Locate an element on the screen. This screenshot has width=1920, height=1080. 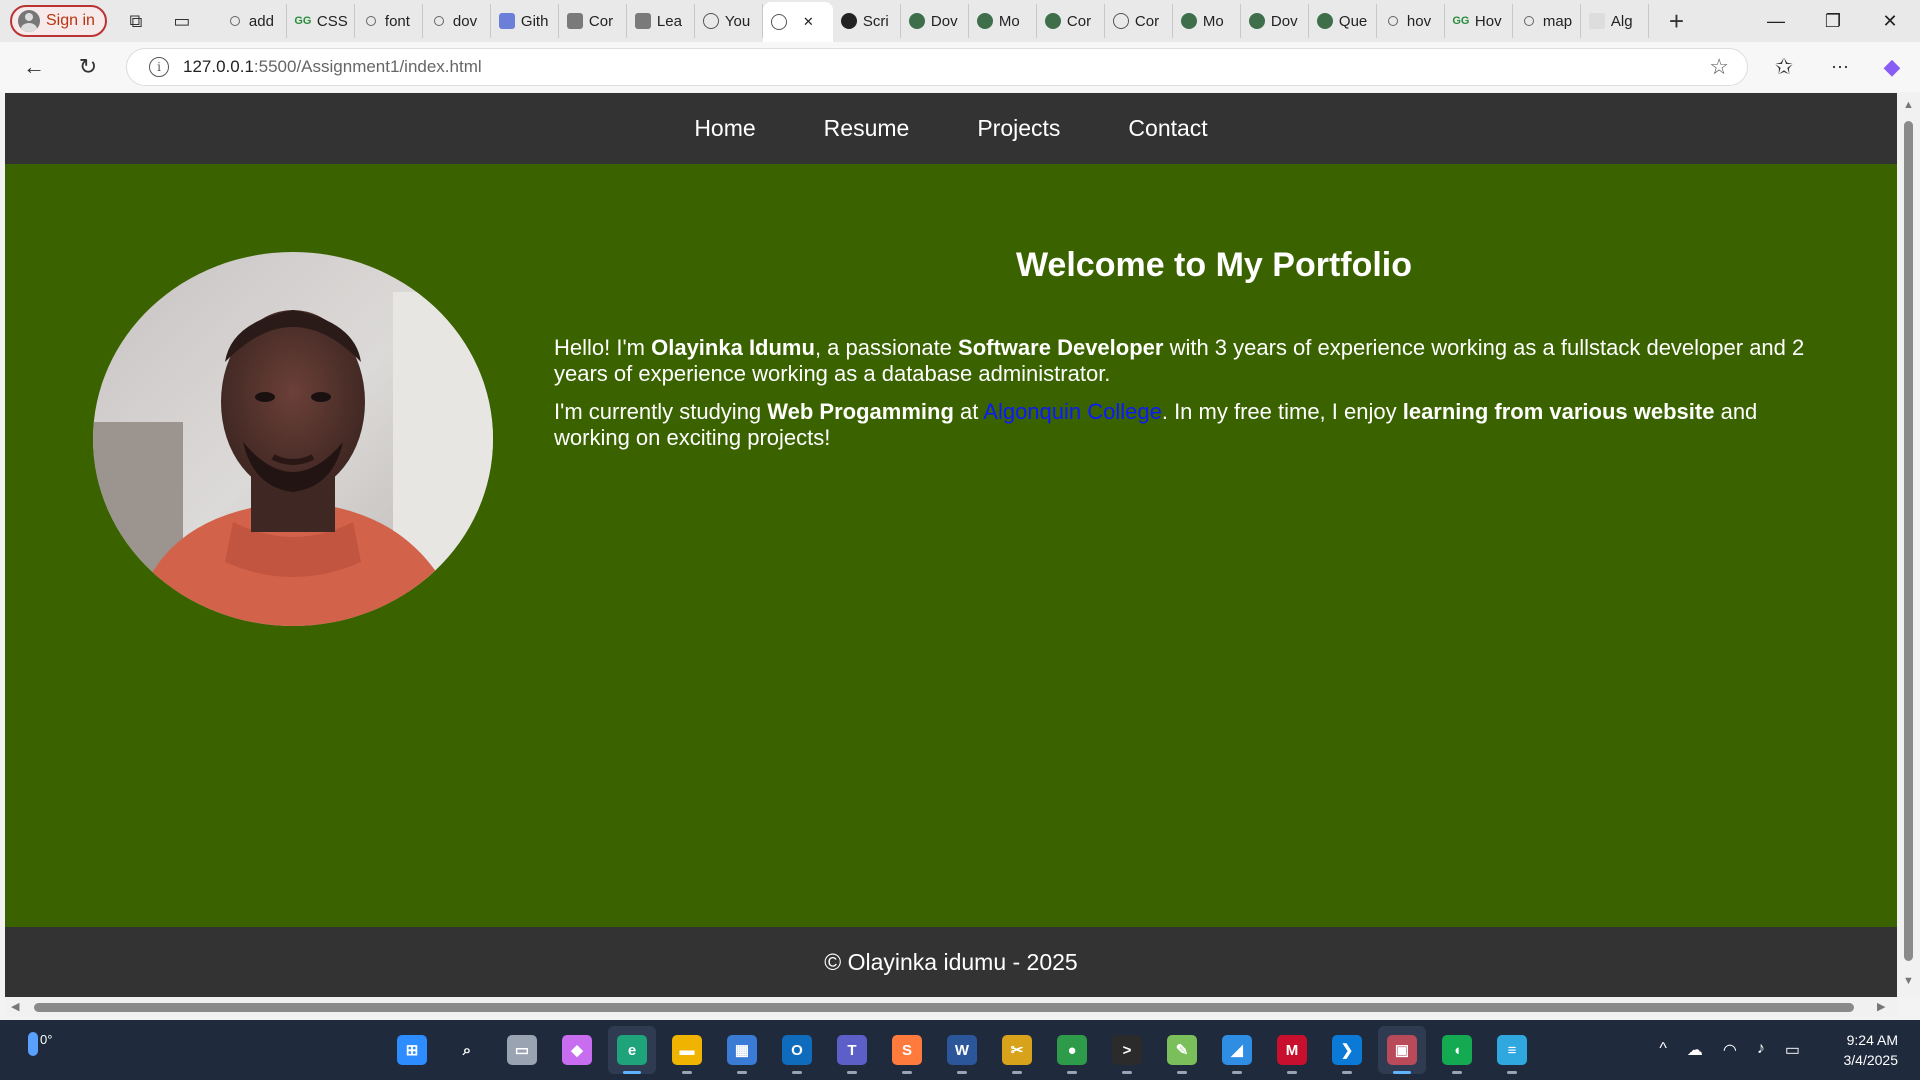
clock: 9:24 AM 3/4/2025 is located at coordinates (1871, 1050).